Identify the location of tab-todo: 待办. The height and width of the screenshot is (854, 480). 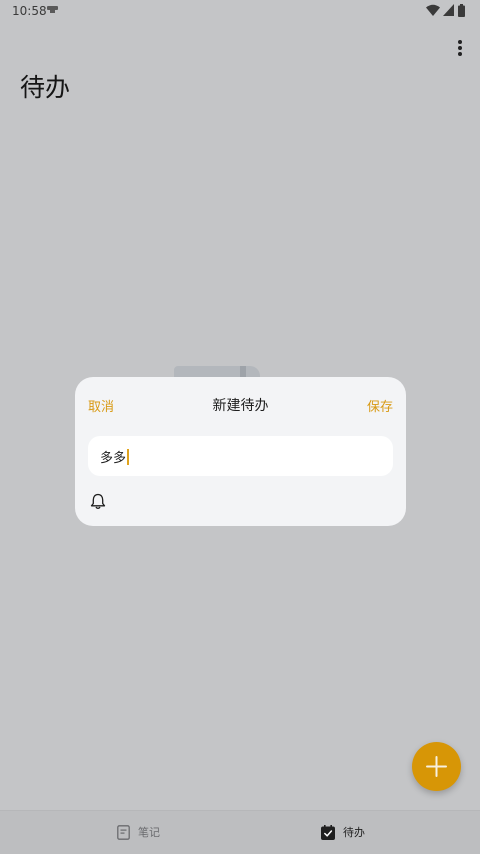
(343, 832).